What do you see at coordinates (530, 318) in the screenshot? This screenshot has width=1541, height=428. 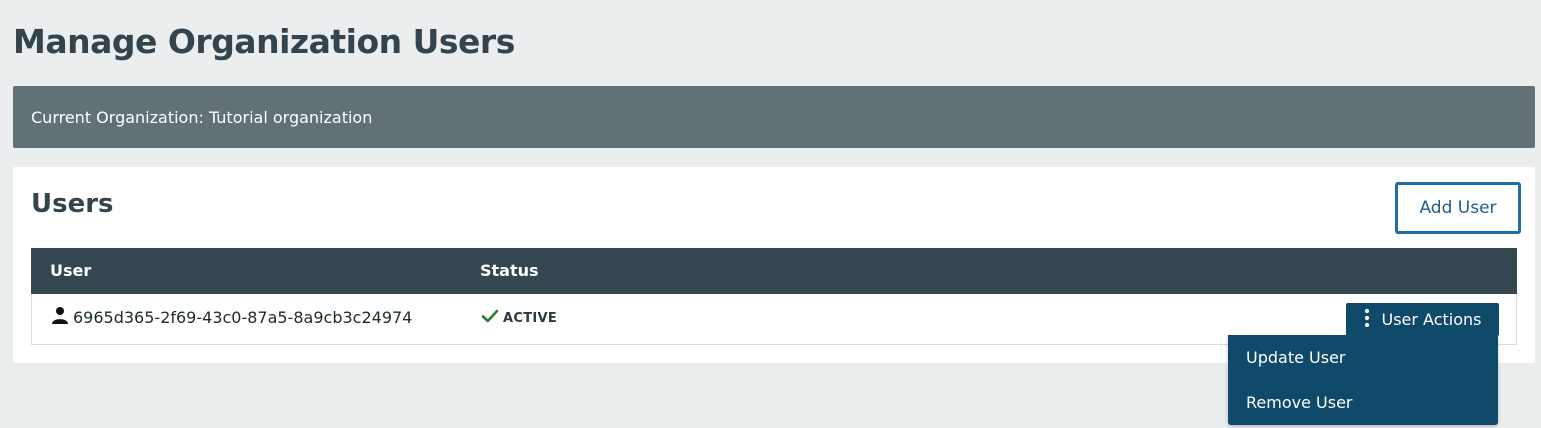 I see `status-badge: ACTIVE` at bounding box center [530, 318].